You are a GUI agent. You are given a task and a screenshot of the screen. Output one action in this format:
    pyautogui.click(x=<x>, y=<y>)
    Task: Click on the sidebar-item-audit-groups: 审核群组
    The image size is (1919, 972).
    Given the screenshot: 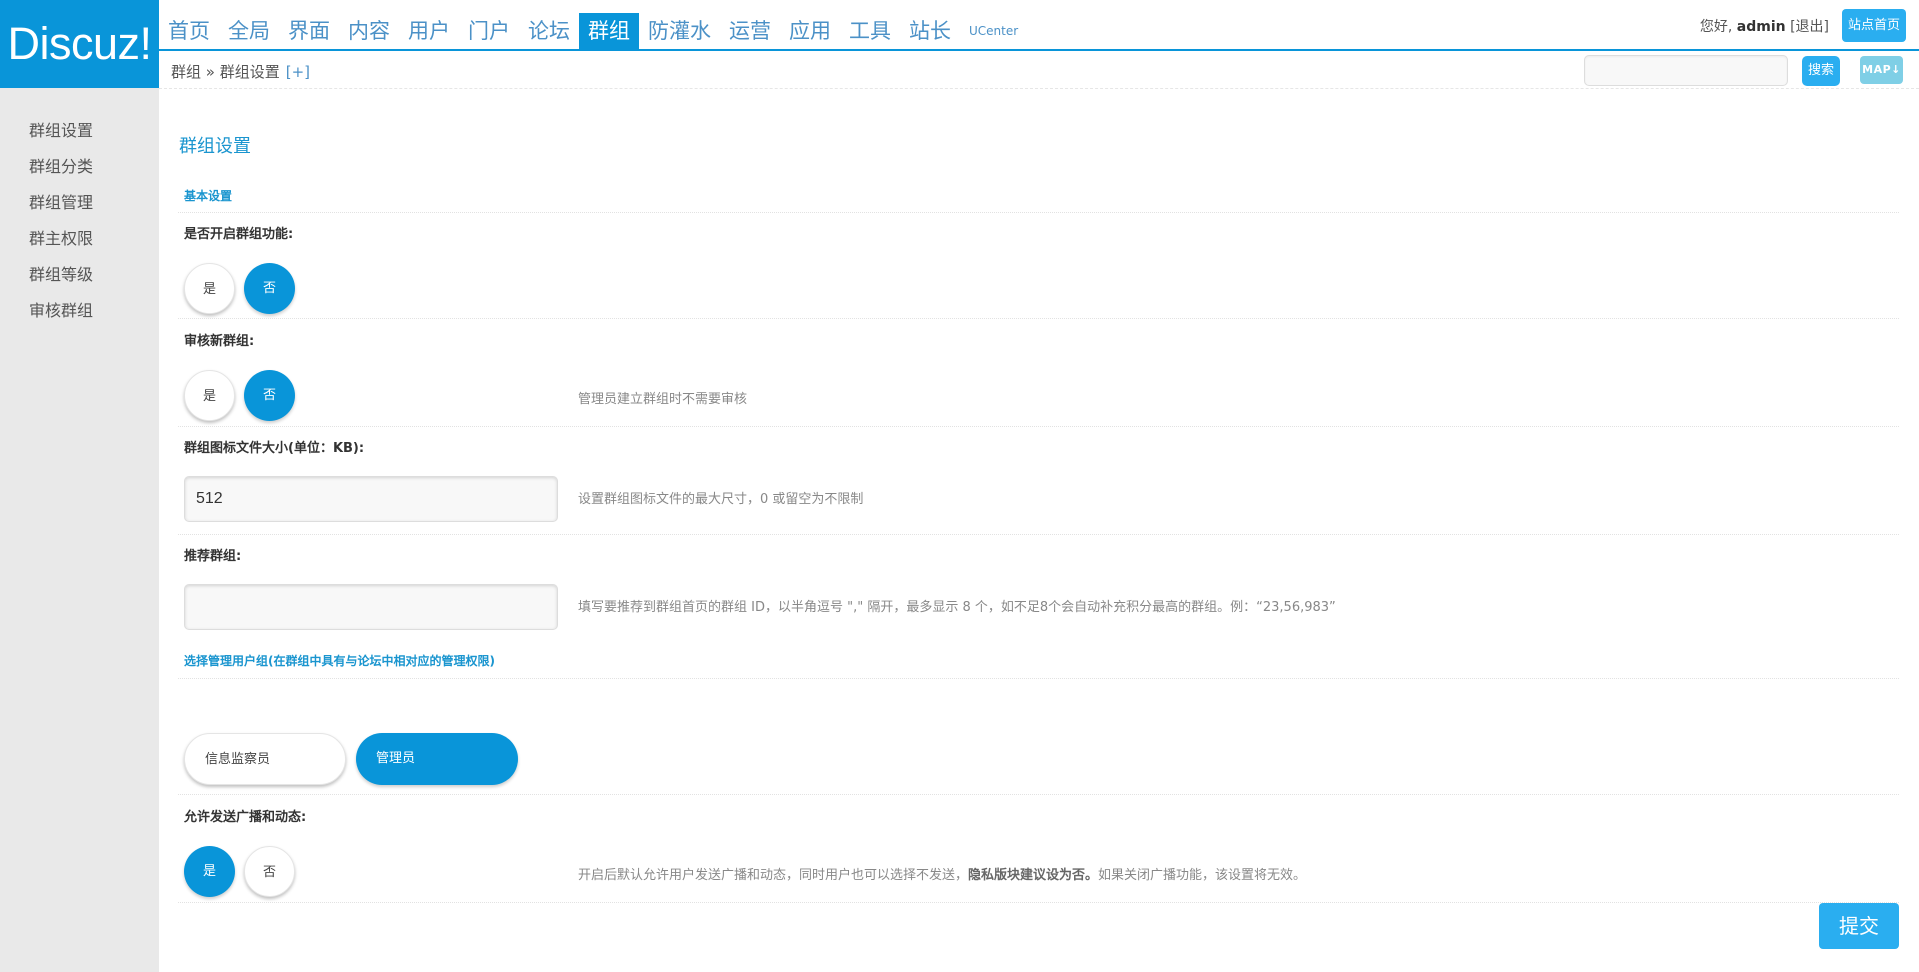 What is the action you would take?
    pyautogui.click(x=79, y=317)
    